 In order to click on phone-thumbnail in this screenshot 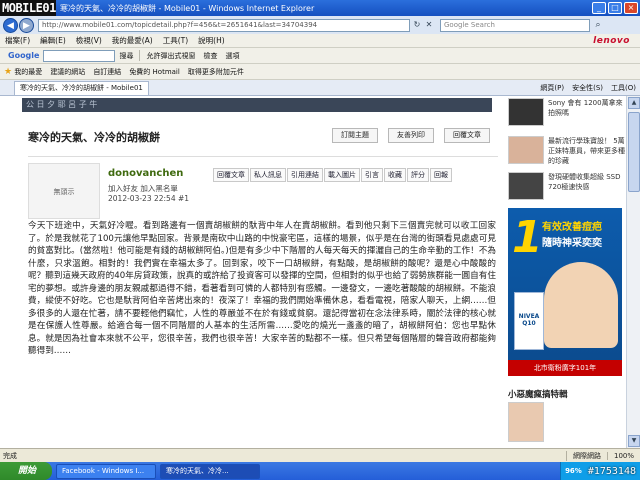, I will do `click(526, 112)`.